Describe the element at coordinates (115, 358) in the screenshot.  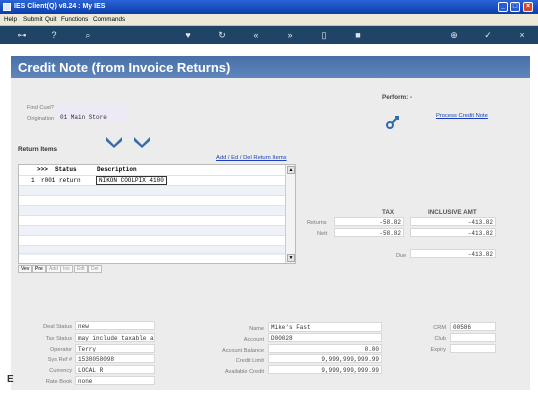
I see `sys-ref-value: 1538058098` at that location.